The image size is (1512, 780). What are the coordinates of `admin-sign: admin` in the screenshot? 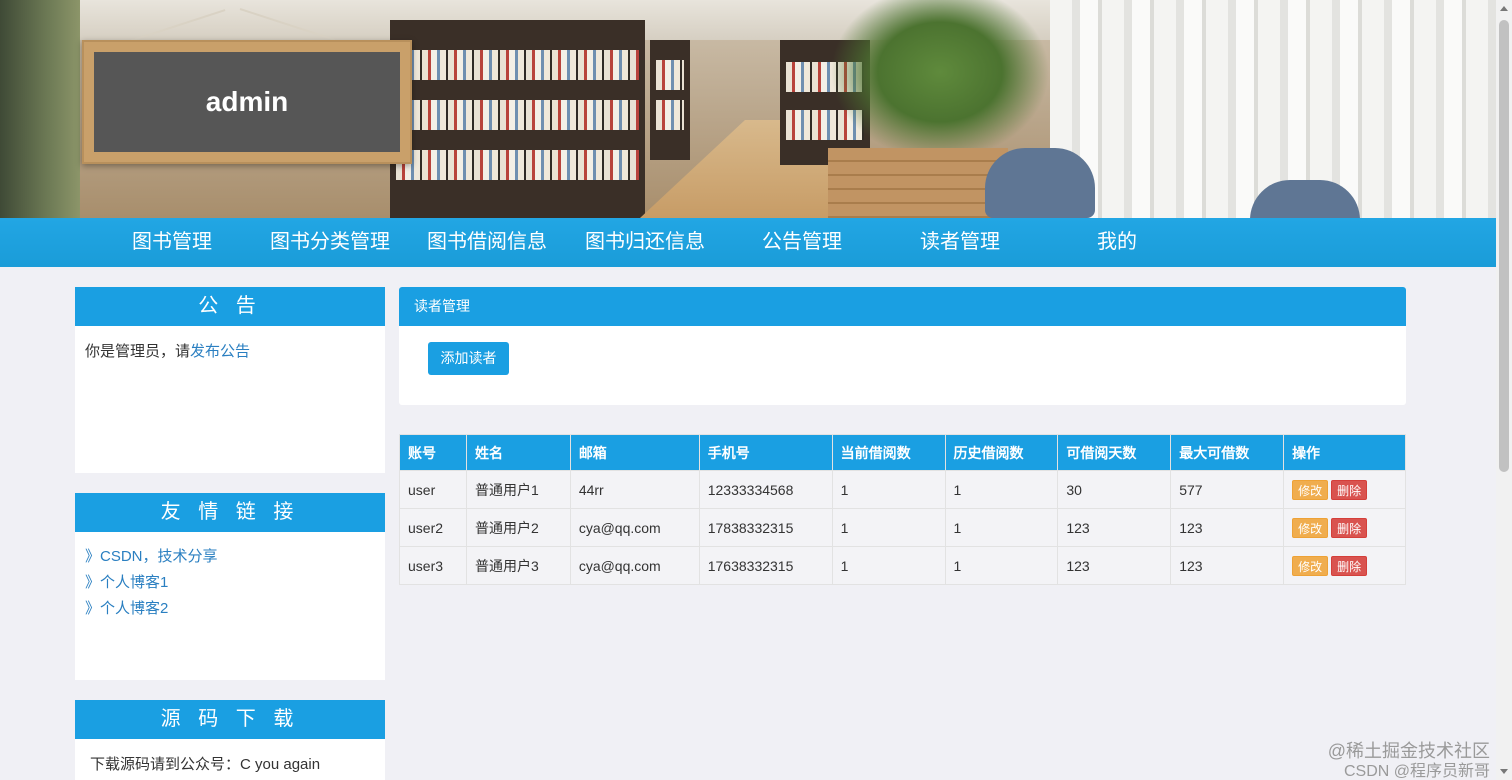 It's located at (247, 102).